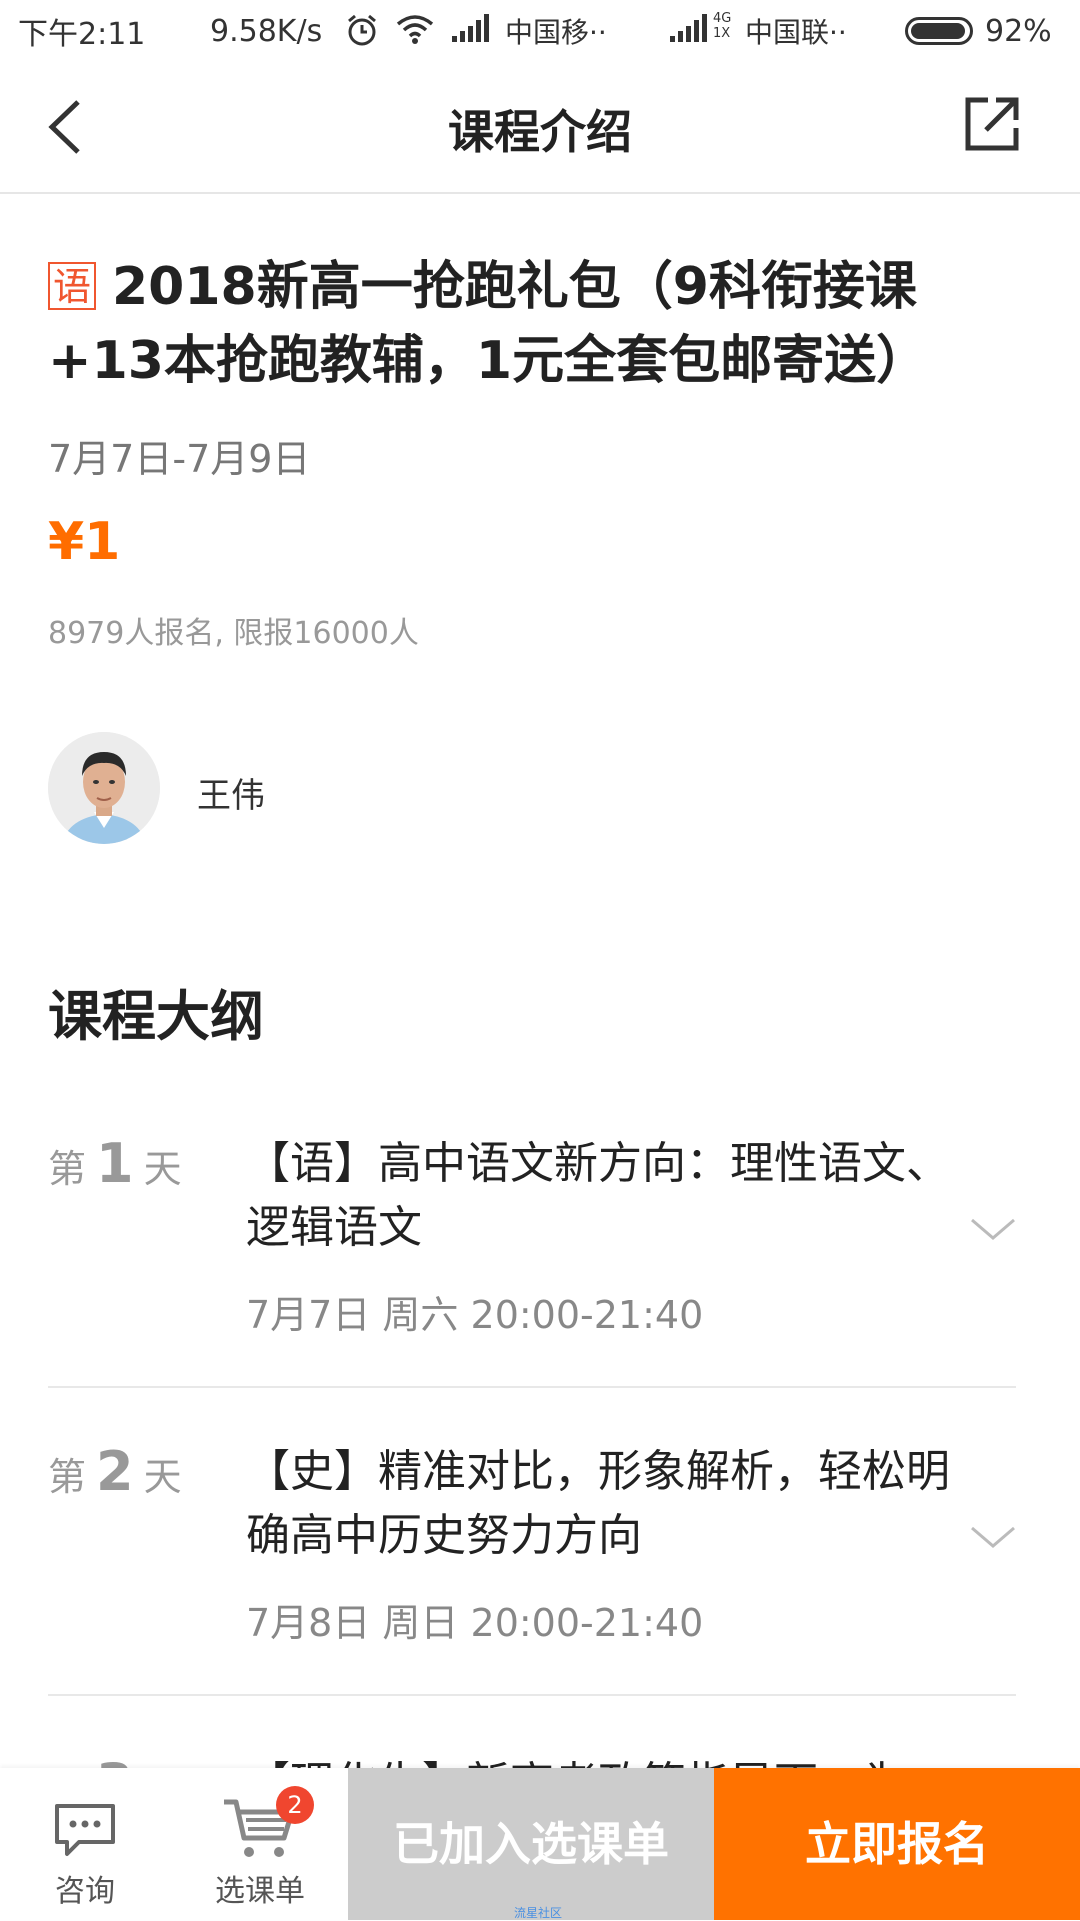 The image size is (1080, 1921). What do you see at coordinates (362, 30) in the screenshot?
I see `alarm-icon` at bounding box center [362, 30].